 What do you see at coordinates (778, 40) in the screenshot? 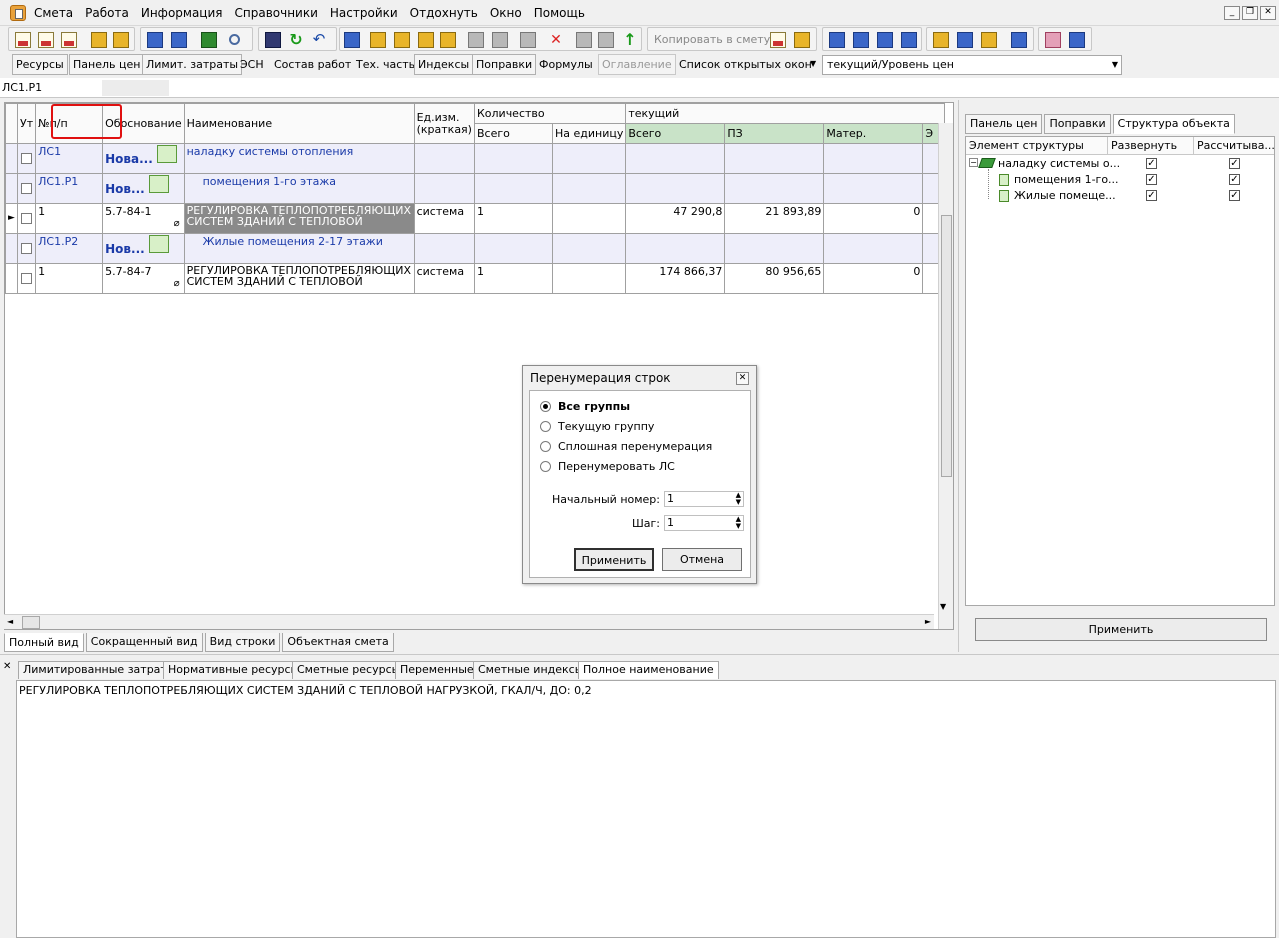
I see `copy-icon` at bounding box center [778, 40].